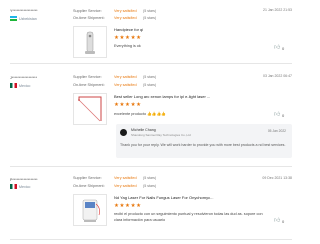 The image size is (320, 244). I want to click on review-date: 09 Dec 2021 13:38, so click(277, 178).